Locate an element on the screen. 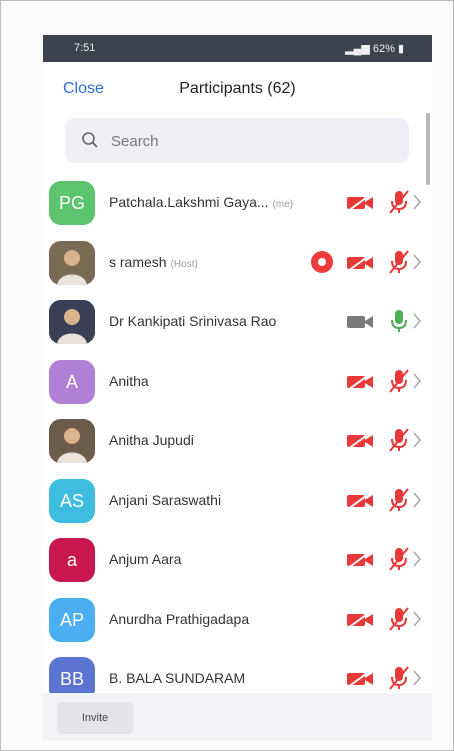 Image resolution: width=454 pixels, height=751 pixels. participants-header: Participants (62) Close is located at coordinates (237, 92).